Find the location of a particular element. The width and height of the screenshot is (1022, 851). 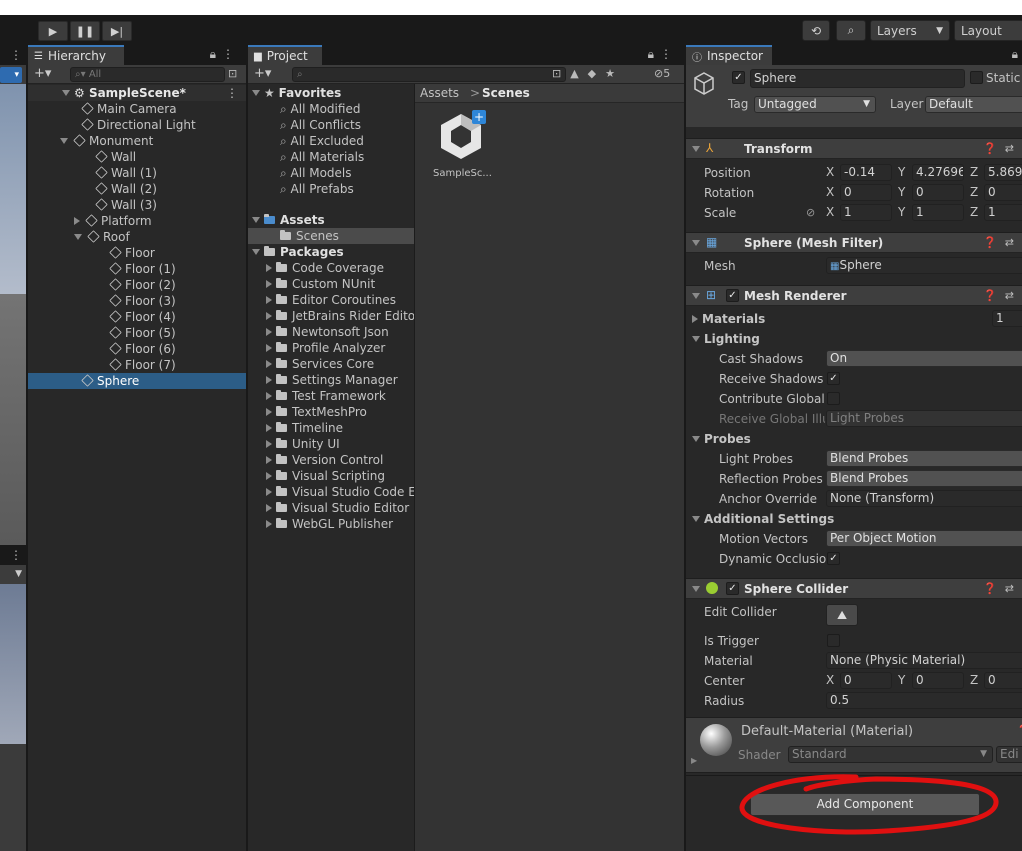

position-x-field: -0.14 is located at coordinates (866, 172).